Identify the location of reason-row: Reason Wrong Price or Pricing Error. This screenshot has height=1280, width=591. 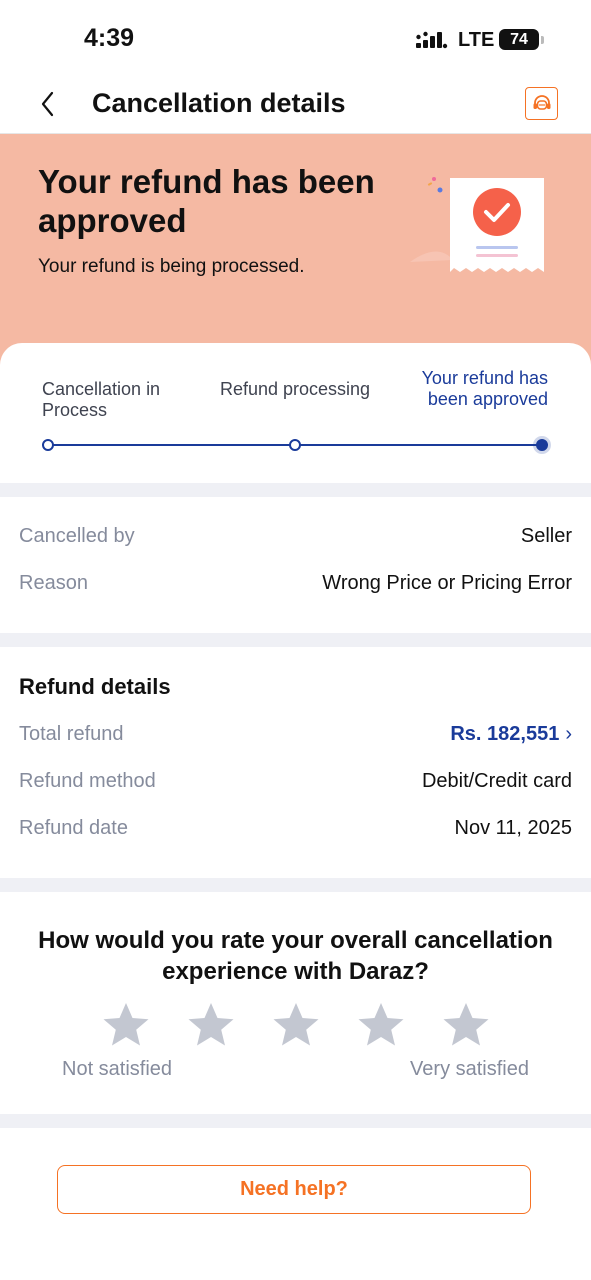
(295, 585).